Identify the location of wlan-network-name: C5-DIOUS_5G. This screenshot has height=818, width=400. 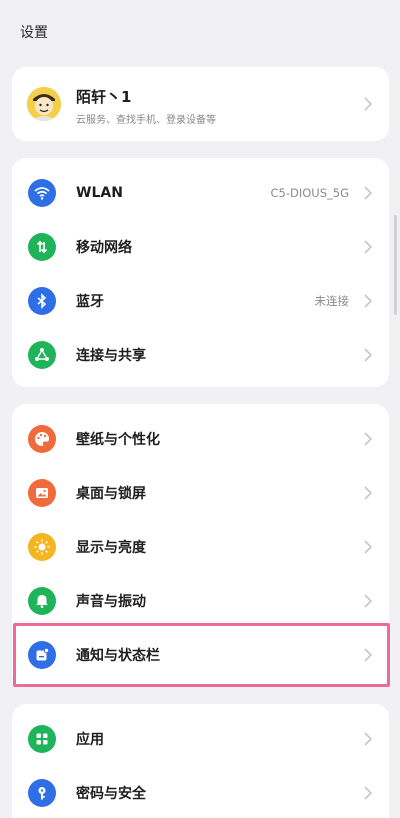
(310, 193).